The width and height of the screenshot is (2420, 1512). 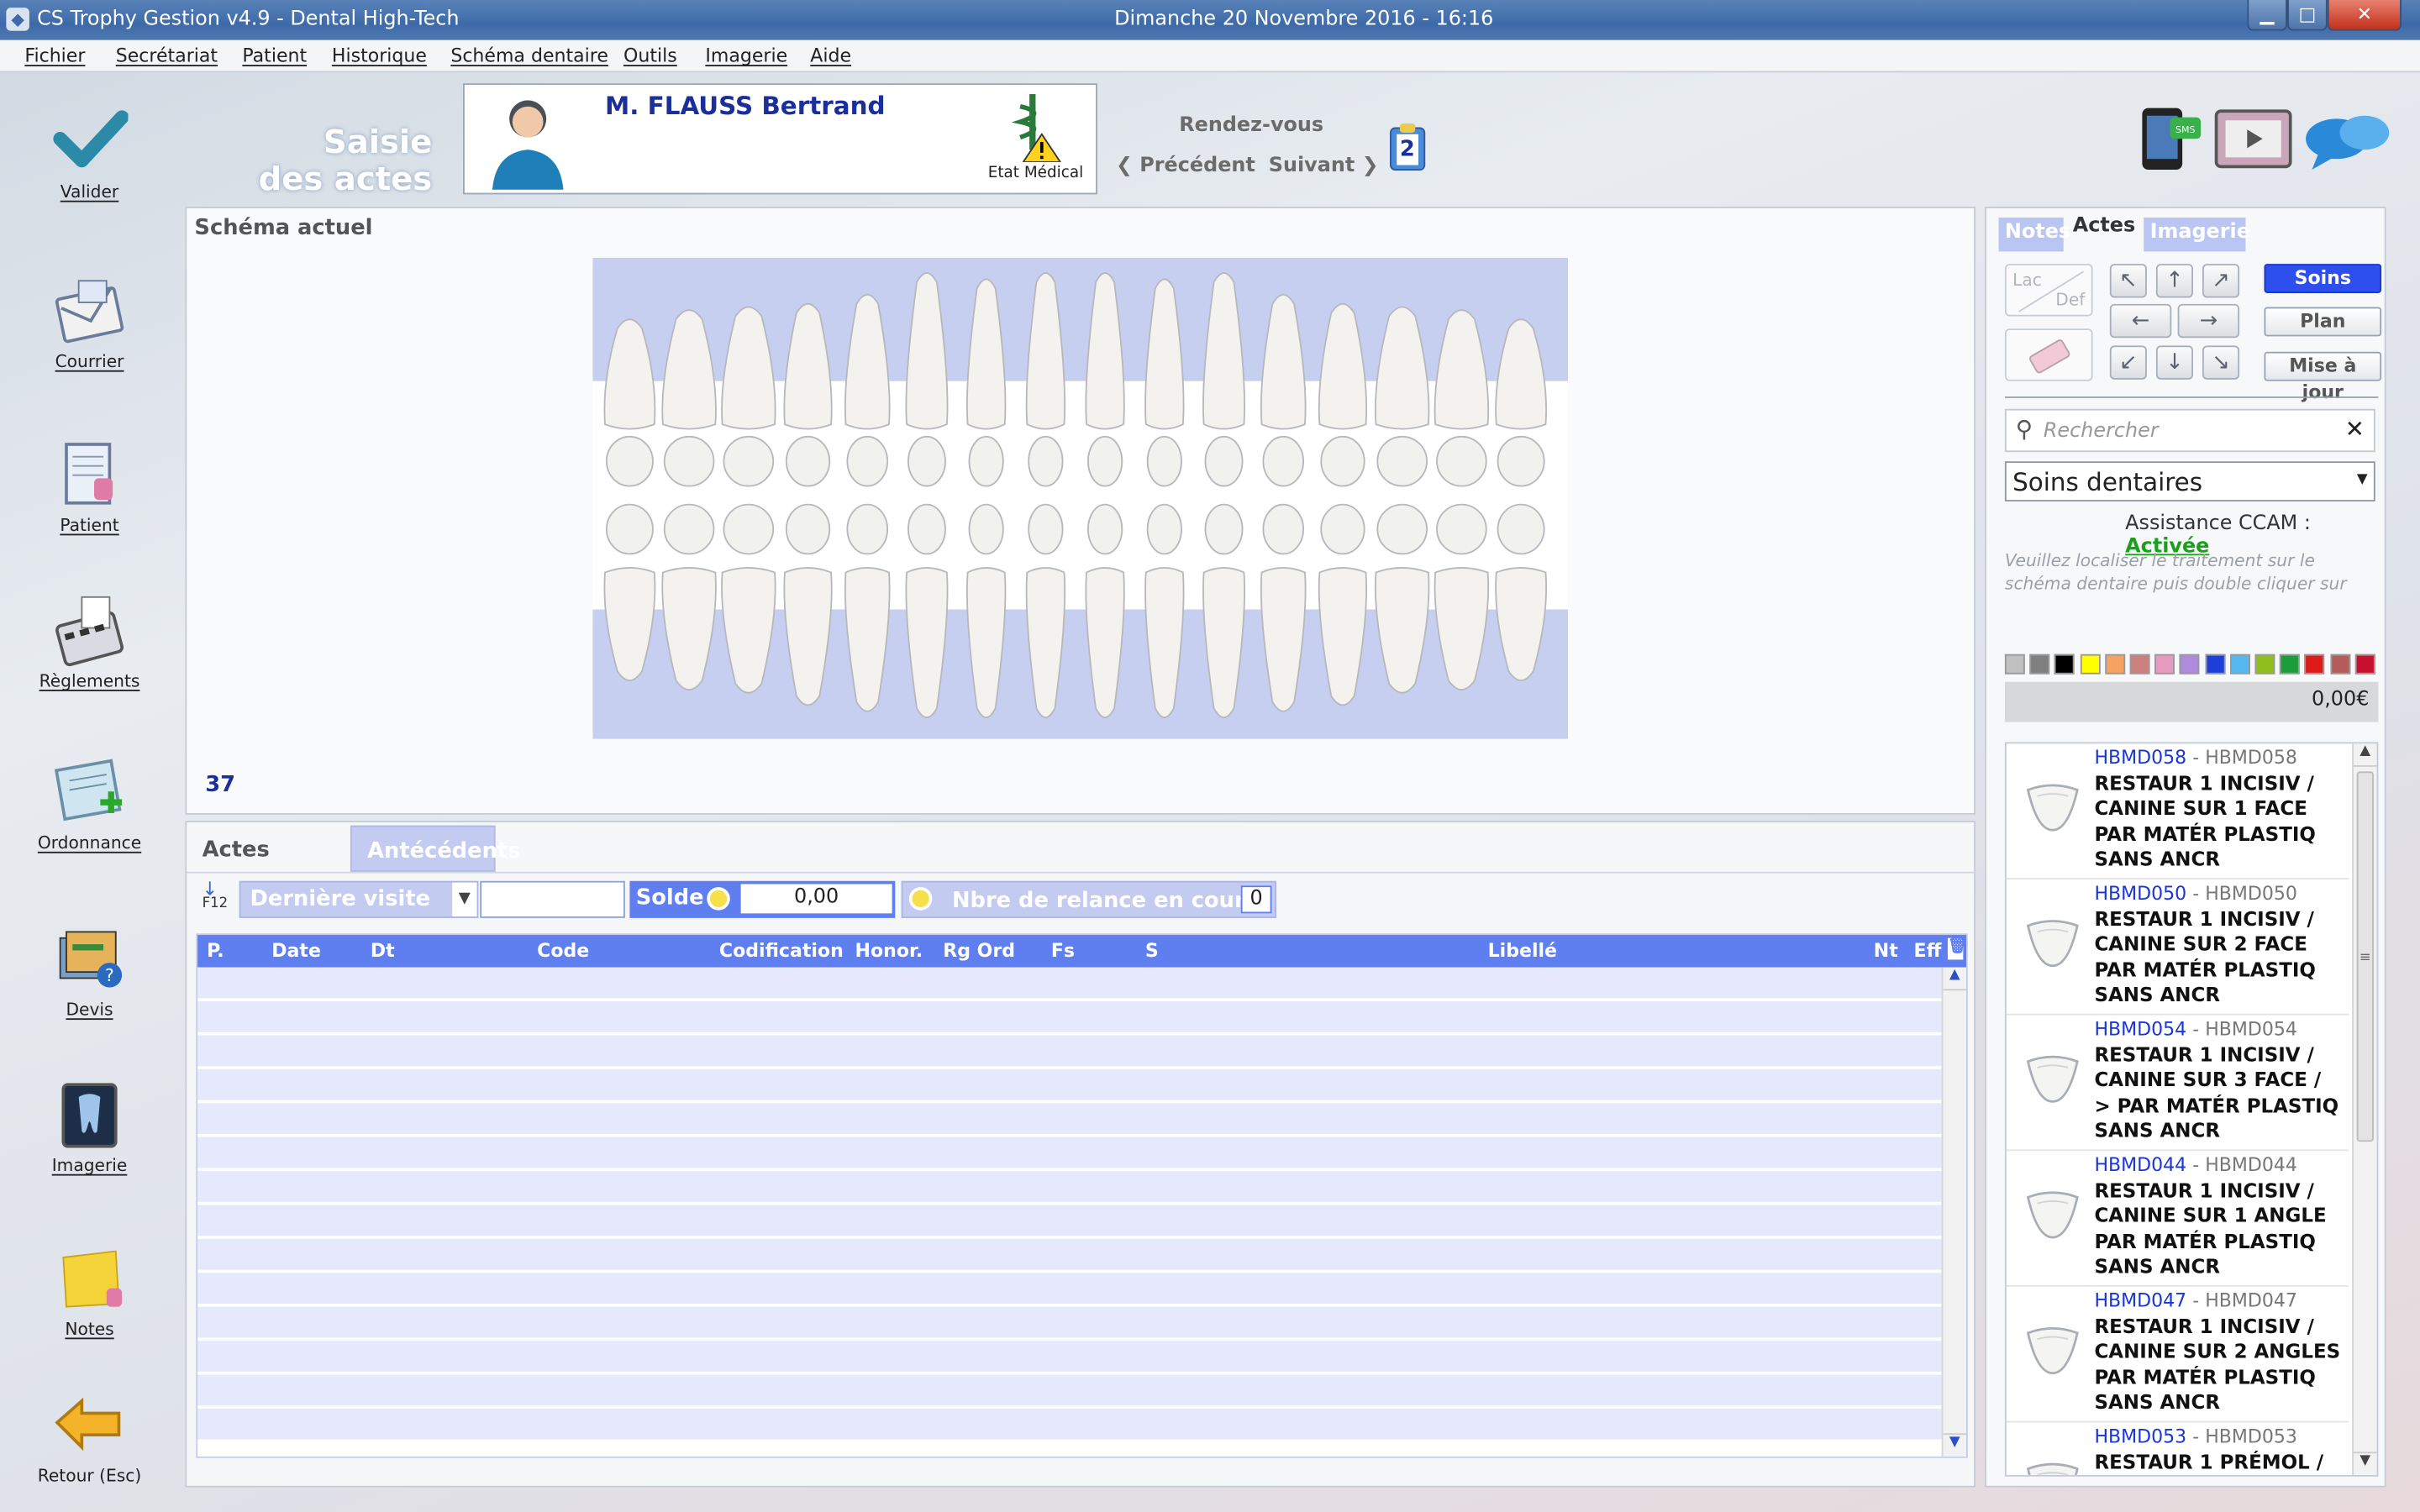 I want to click on menu-imagerie: Imagerie, so click(x=746, y=55).